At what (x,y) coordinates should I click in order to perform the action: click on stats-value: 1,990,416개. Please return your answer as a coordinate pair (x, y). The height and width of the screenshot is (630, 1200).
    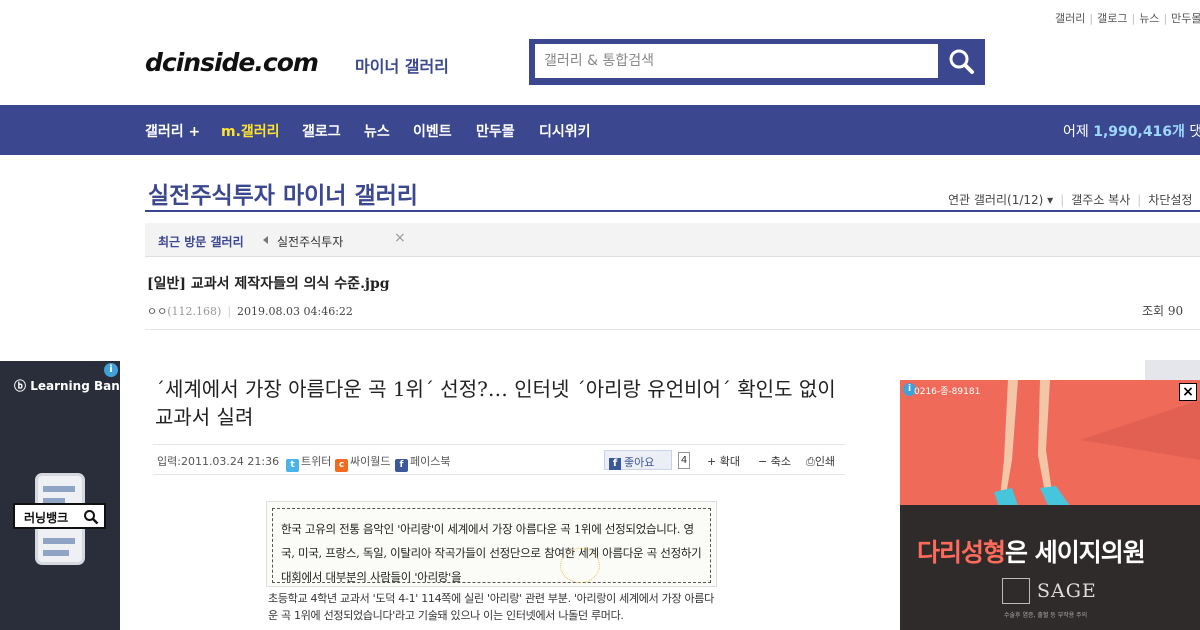
    Looking at the image, I should click on (1139, 132).